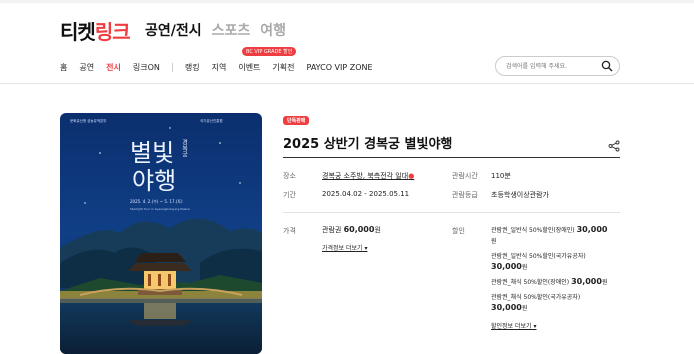 Image resolution: width=694 pixels, height=354 pixels. I want to click on search-icon, so click(607, 66).